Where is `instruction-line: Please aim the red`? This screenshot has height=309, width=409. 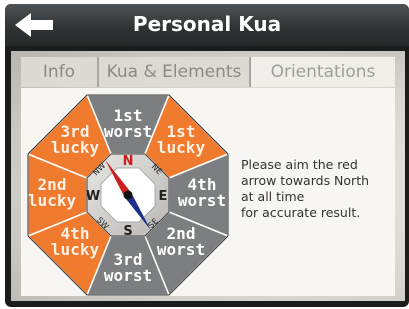 instruction-line: Please aim the red is located at coordinates (299, 164).